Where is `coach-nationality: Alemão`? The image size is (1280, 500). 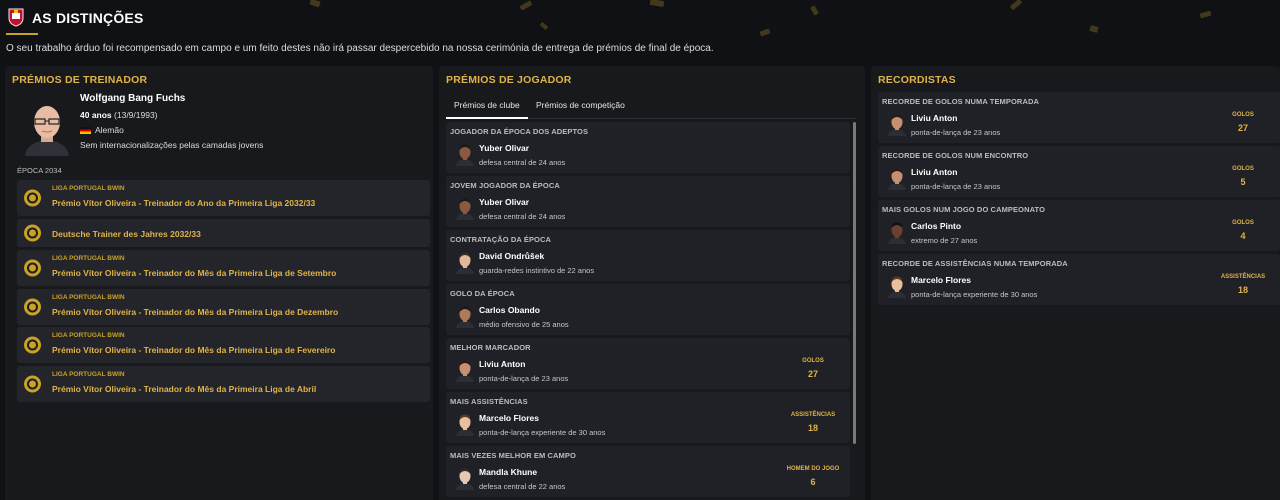
coach-nationality: Alemão is located at coordinates (102, 130).